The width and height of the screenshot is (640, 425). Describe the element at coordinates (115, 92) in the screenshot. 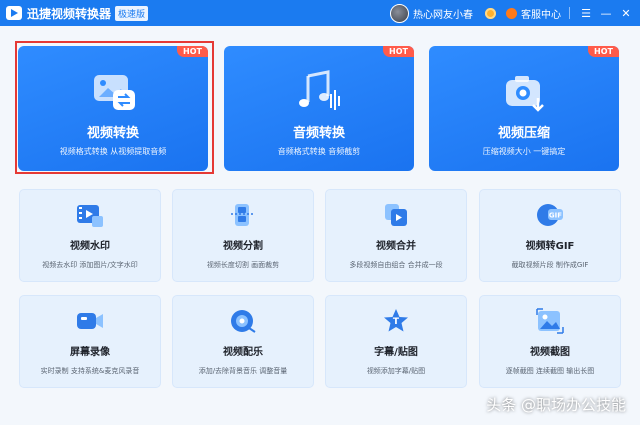

I see `video-convert-icon` at that location.